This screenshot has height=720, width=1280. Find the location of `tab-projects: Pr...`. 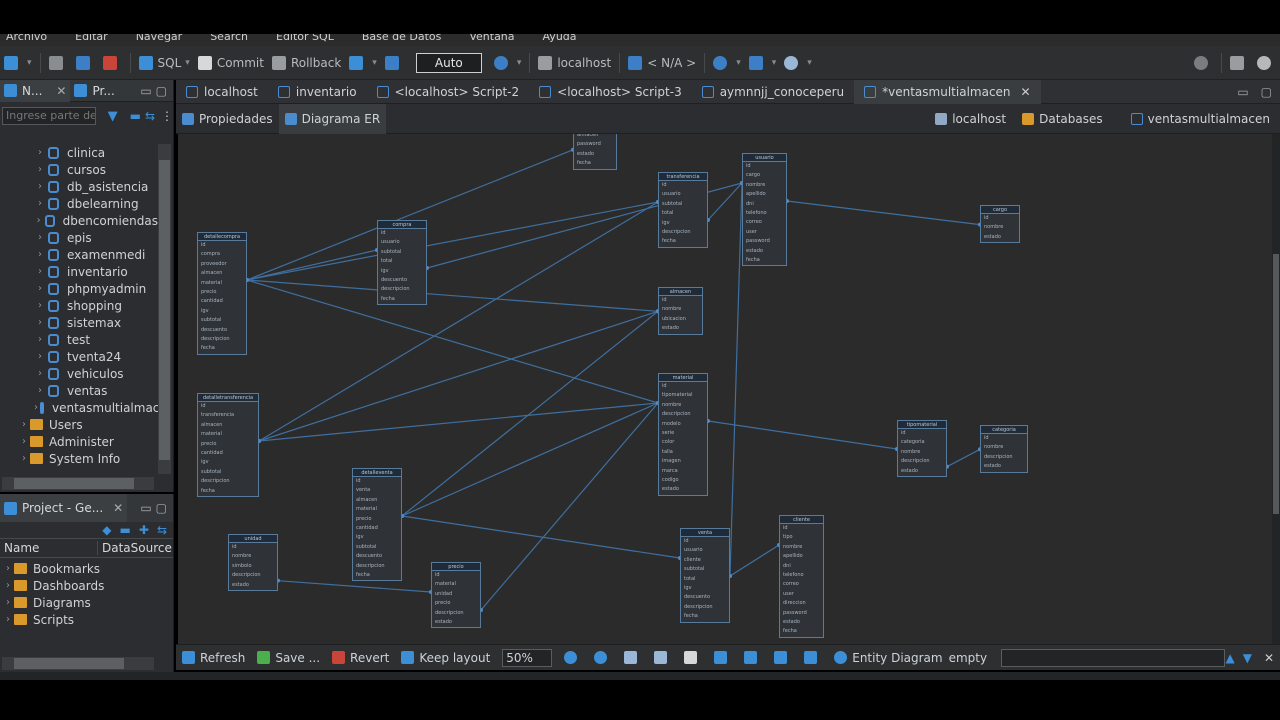

tab-projects: Pr... is located at coordinates (94, 91).